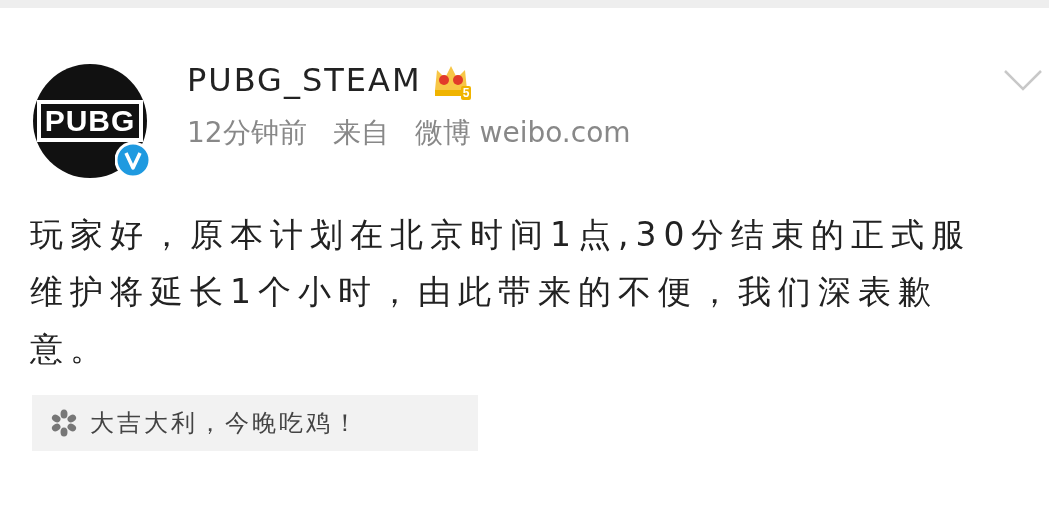 This screenshot has height=515, width=1049. Describe the element at coordinates (64, 423) in the screenshot. I see `flower-icon` at that location.